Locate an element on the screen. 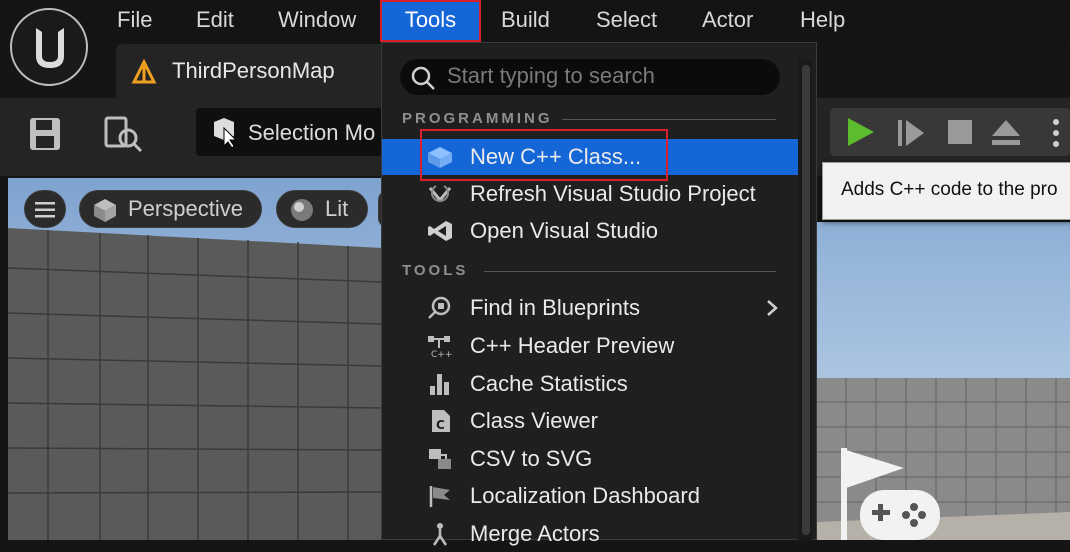  menu-item-find-in-blueprints: Find in Blueprints is located at coordinates (590, 308).